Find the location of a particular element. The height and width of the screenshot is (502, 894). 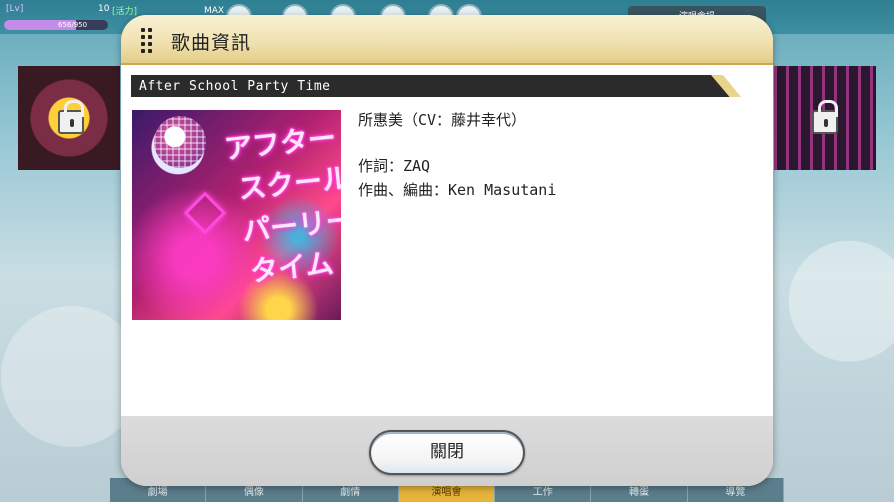

singer-credit: 所惠美（CV：藤井幸代） is located at coordinates (442, 120).